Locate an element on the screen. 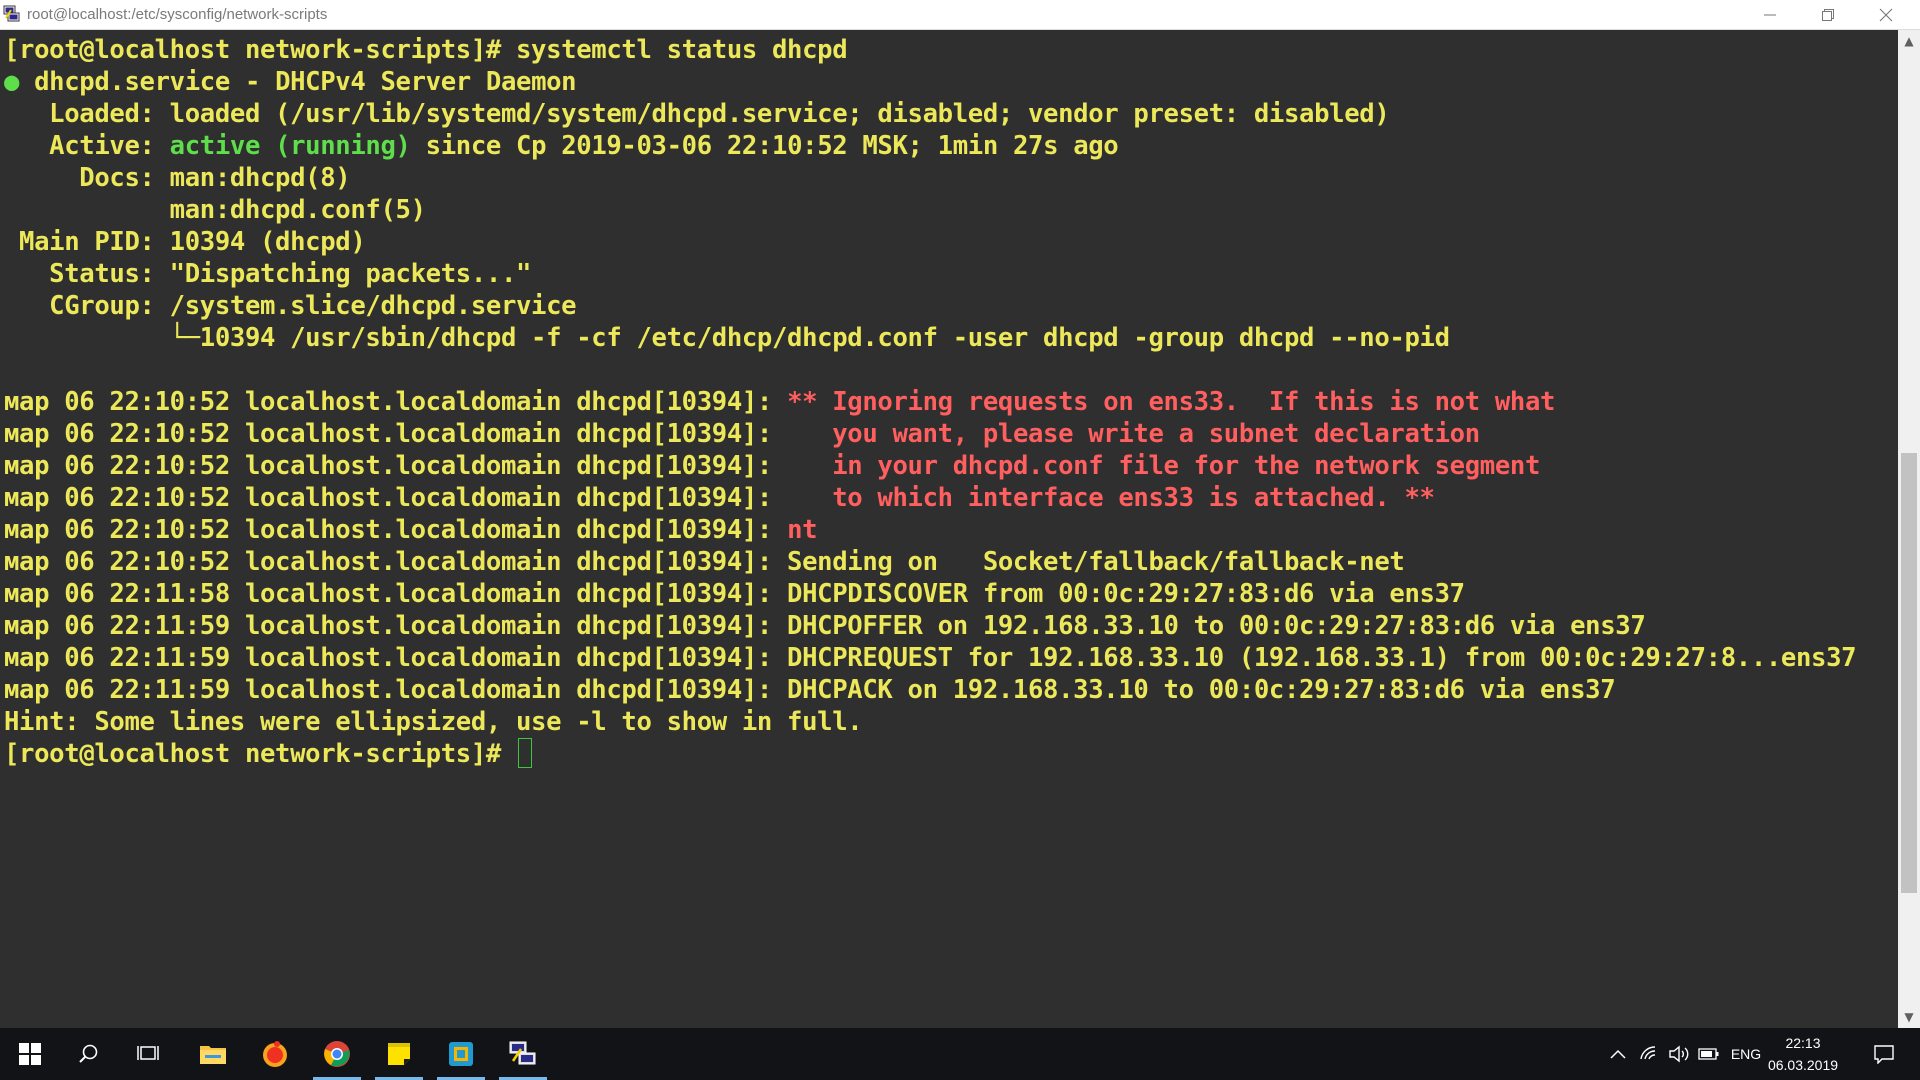 Image resolution: width=1920 pixels, height=1080 pixels. minimize-button is located at coordinates (1770, 14).